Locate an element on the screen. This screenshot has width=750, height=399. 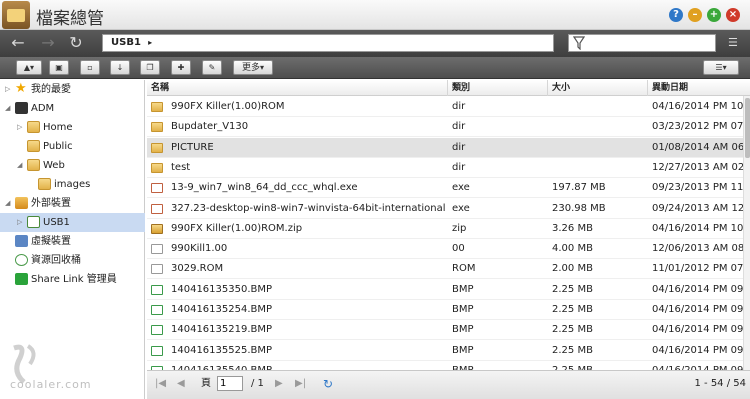
maximize-icon: + is located at coordinates (714, 15).